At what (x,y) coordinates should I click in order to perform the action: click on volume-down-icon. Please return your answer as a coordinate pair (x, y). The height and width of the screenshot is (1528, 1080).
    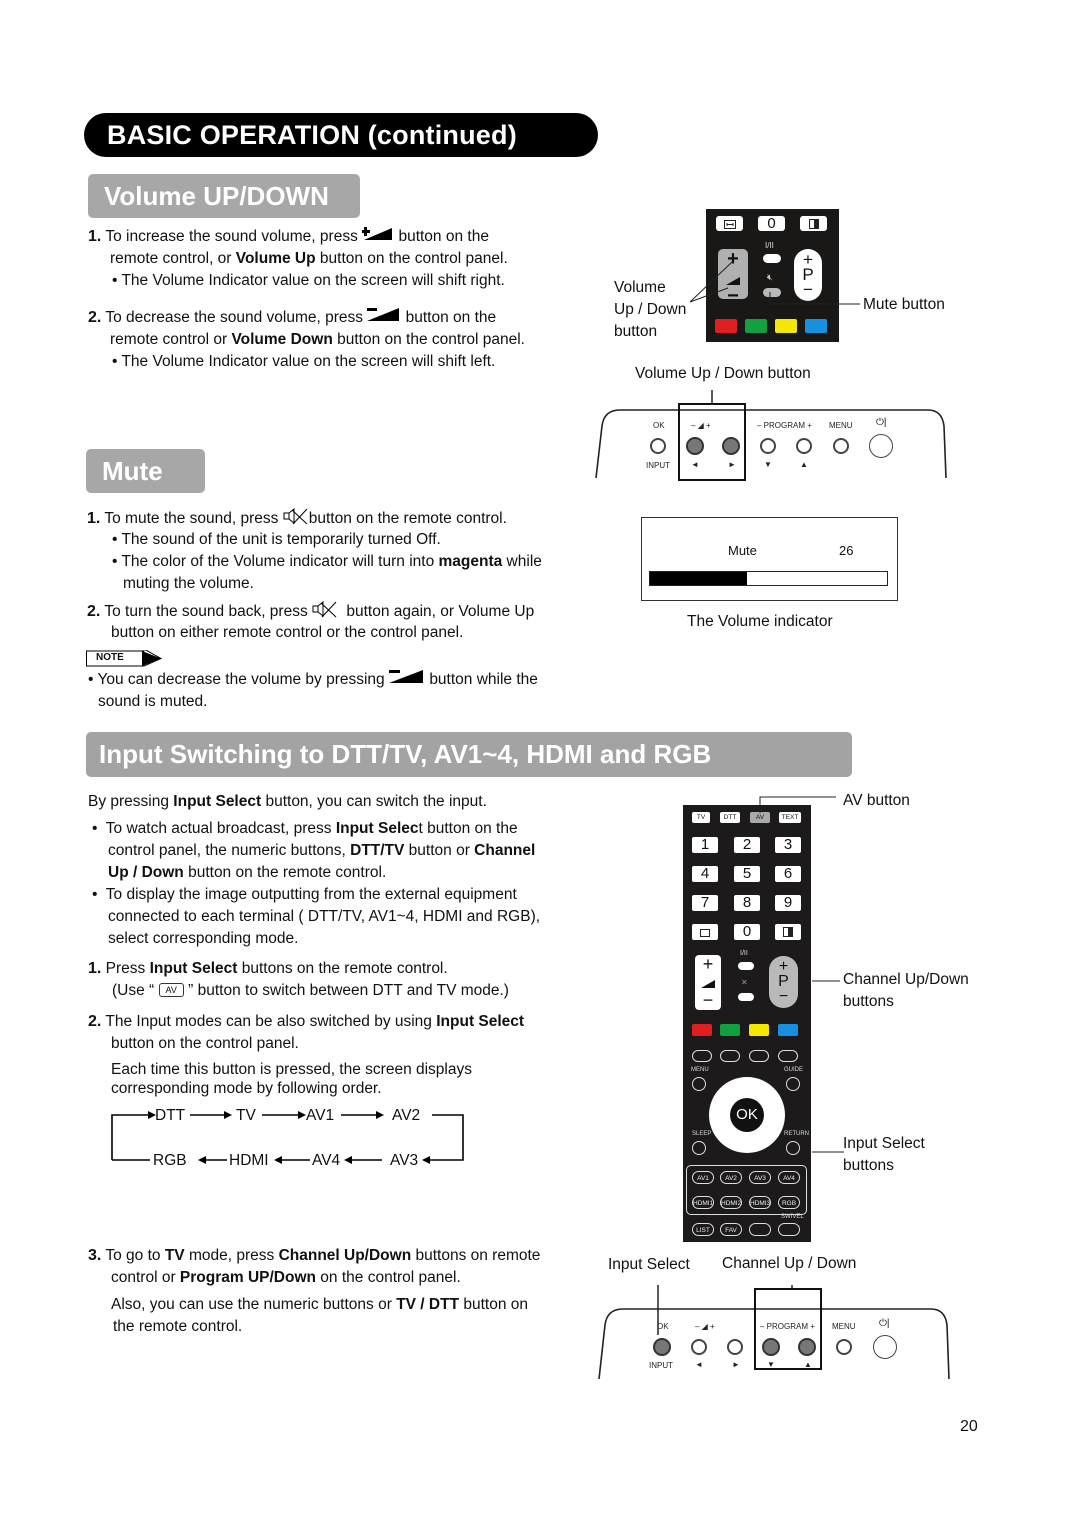
    Looking at the image, I should click on (407, 680).